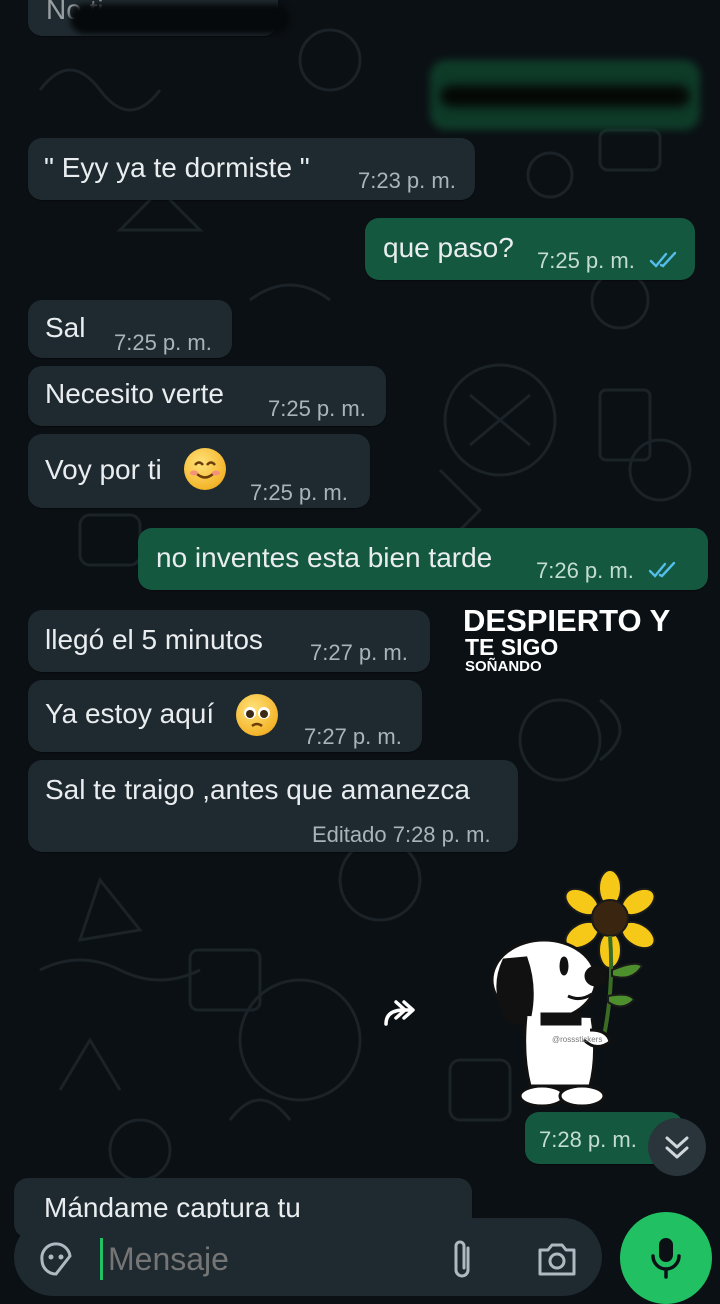 This screenshot has width=720, height=1304. What do you see at coordinates (65, 327) in the screenshot?
I see `message-text: Sal` at bounding box center [65, 327].